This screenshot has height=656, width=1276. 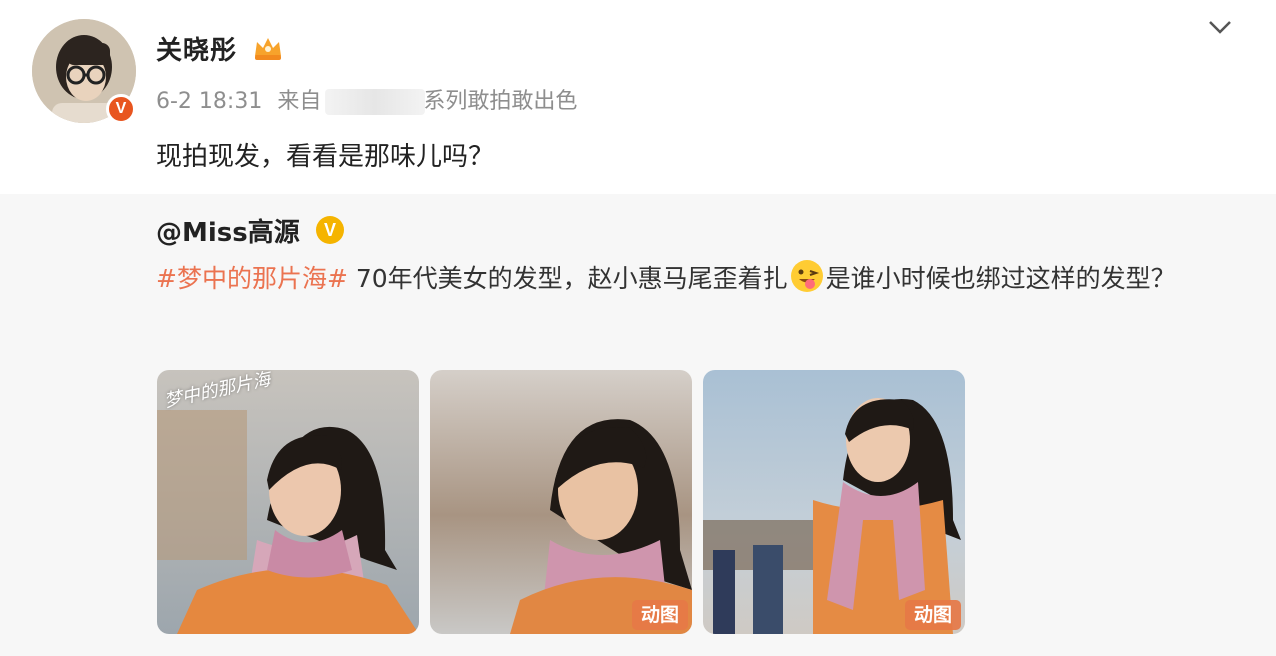 I want to click on tongue-out-emoji-icon, so click(x=806, y=276).